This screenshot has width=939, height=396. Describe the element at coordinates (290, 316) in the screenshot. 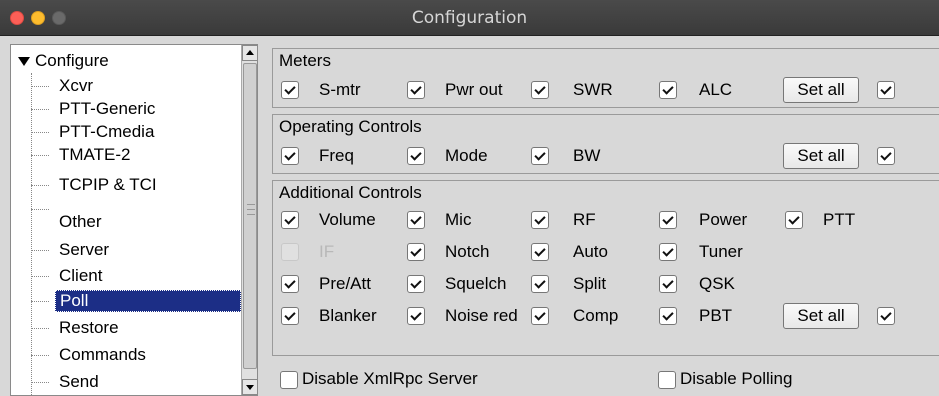

I see `blanker-checkbox` at that location.